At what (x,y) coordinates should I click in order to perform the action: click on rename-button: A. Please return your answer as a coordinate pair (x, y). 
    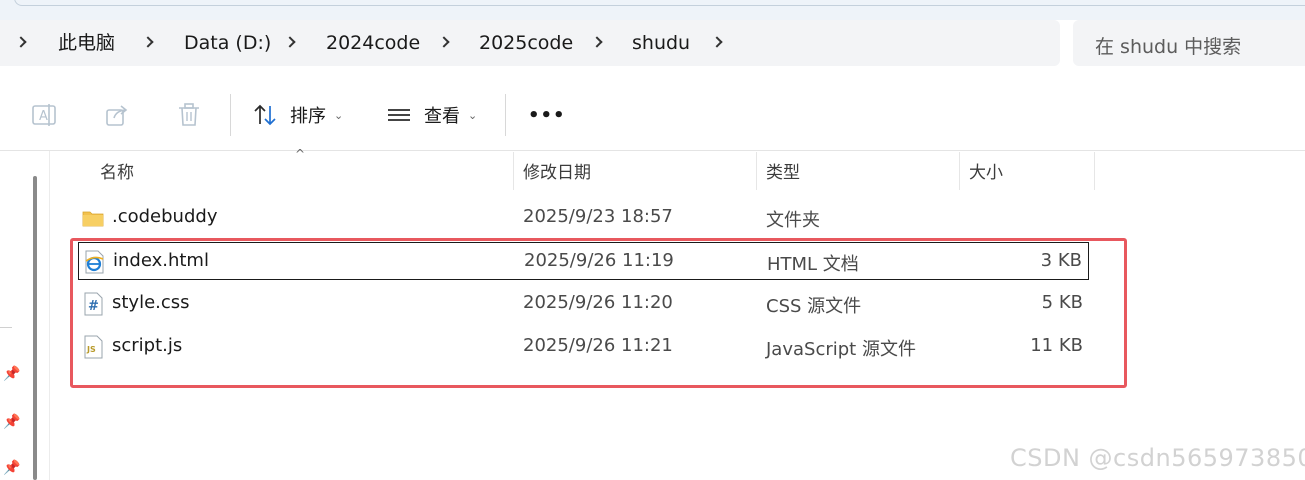
    Looking at the image, I should click on (44, 115).